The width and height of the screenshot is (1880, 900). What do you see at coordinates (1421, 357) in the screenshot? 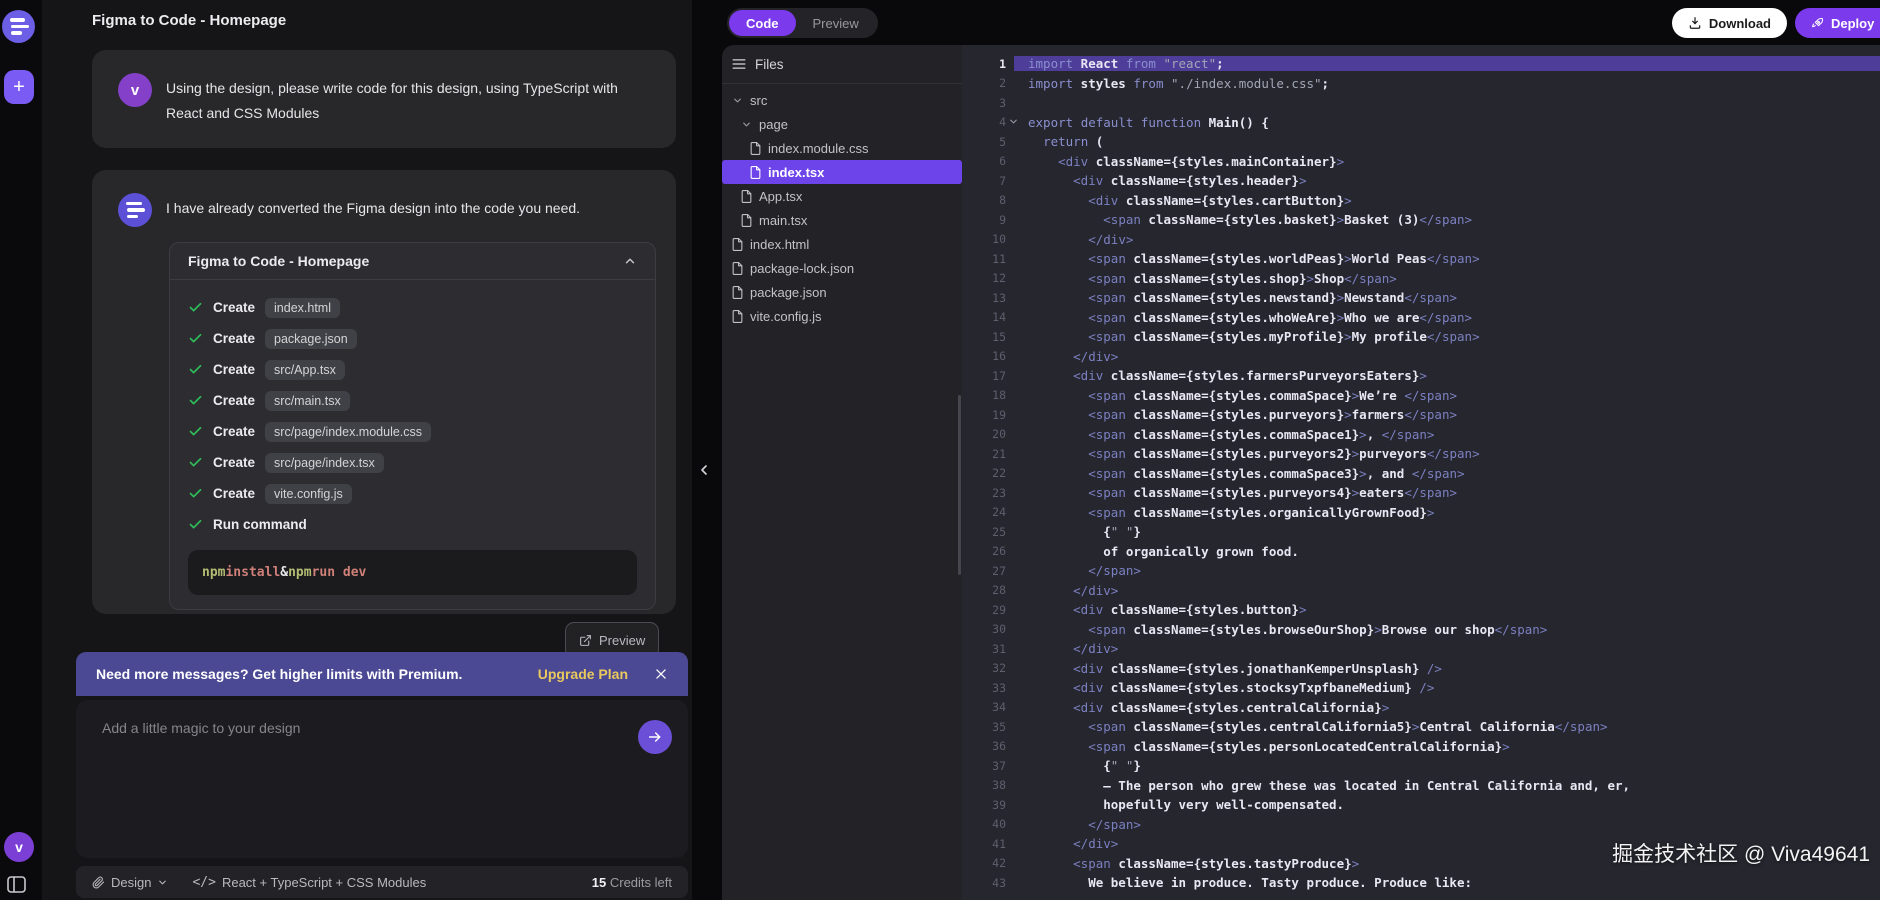
I see `code-line: 16 </div>` at bounding box center [1421, 357].